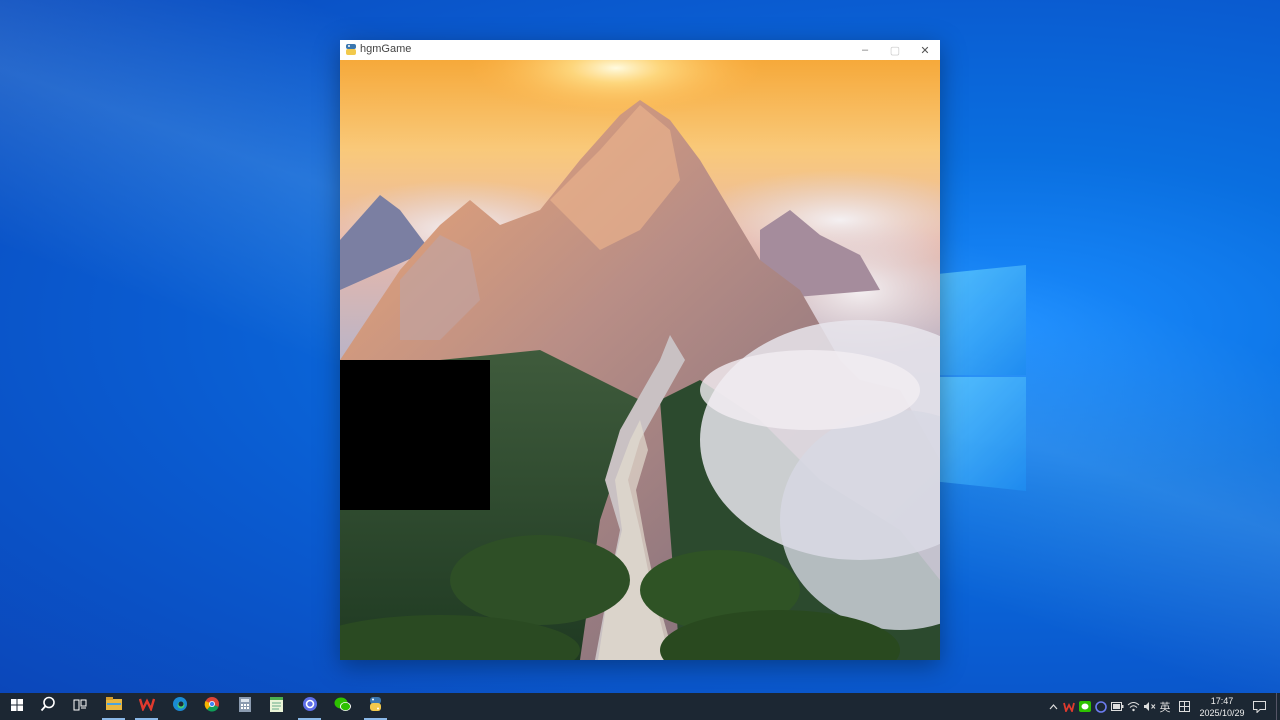 The width and height of the screenshot is (1280, 720). Describe the element at coordinates (1222, 713) in the screenshot. I see `clock-date: 2025/10/29` at that location.